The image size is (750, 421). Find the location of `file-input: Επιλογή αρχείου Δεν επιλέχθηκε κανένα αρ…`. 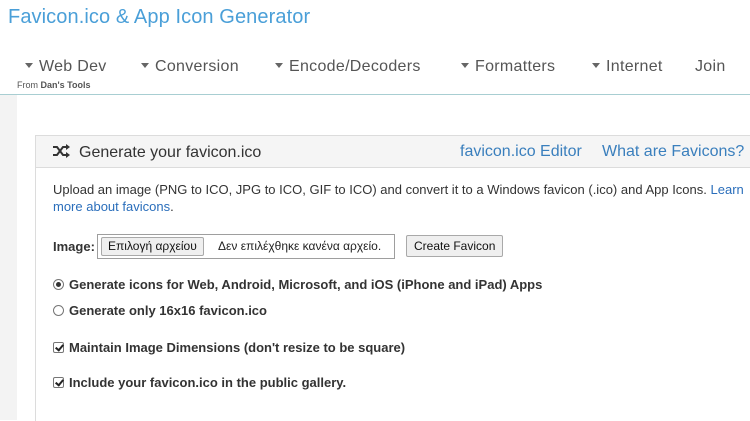

file-input: Επιλογή αρχείου Δεν επιλέχθηκε κανένα αρ… is located at coordinates (246, 246).